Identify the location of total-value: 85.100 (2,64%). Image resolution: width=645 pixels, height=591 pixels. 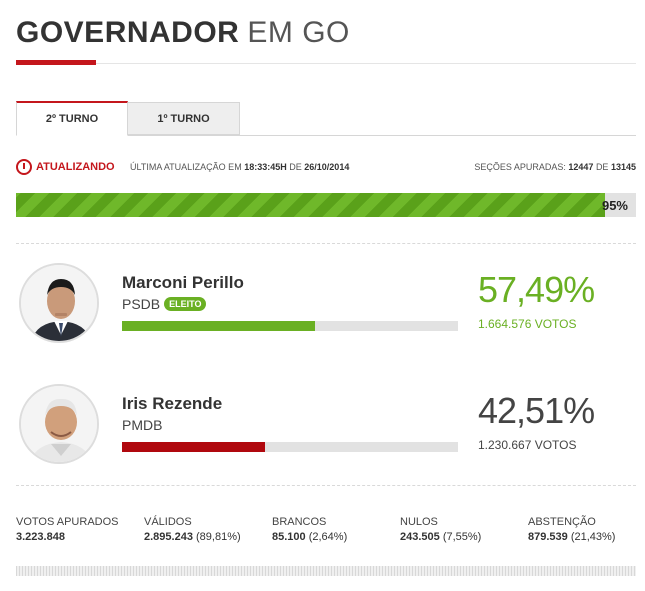
(309, 537).